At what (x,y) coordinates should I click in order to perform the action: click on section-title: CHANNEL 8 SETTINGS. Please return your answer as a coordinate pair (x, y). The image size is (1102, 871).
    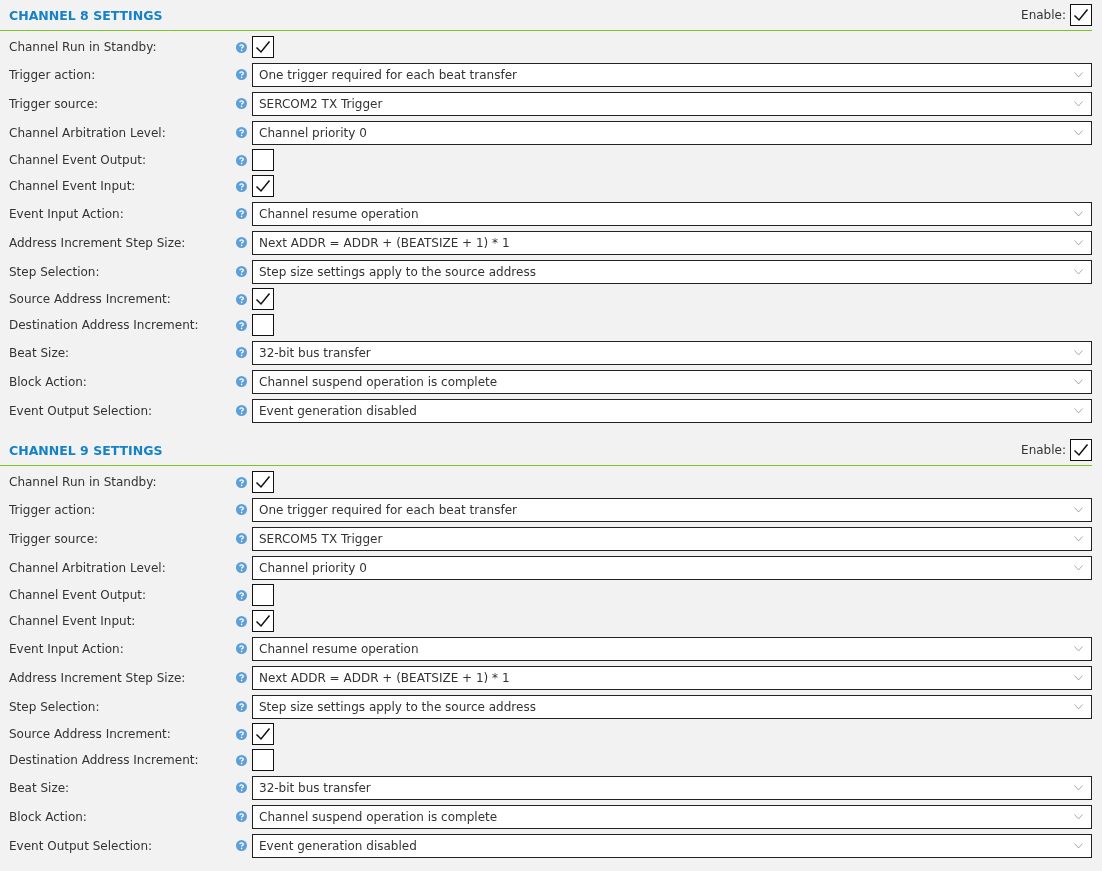
    Looking at the image, I should click on (86, 15).